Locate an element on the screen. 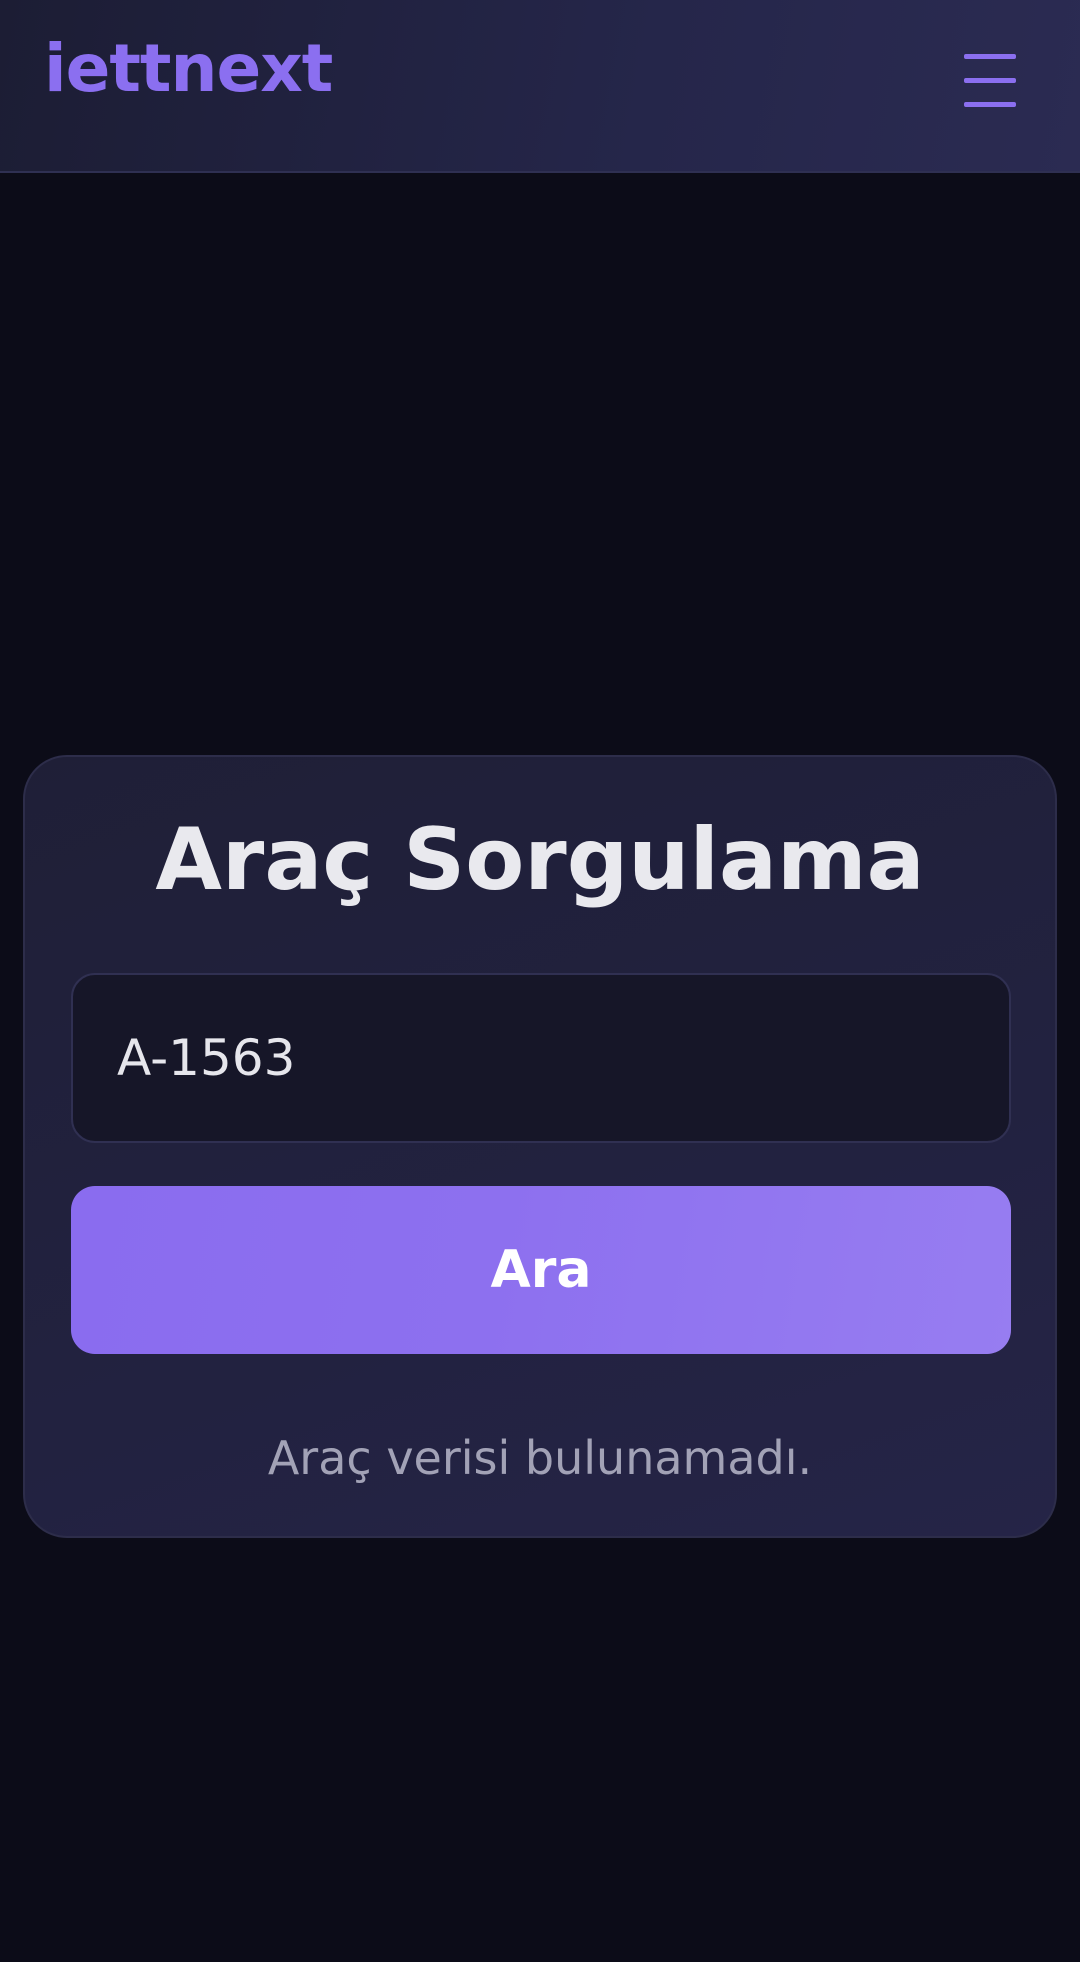  search-button: Ara is located at coordinates (541, 1270).